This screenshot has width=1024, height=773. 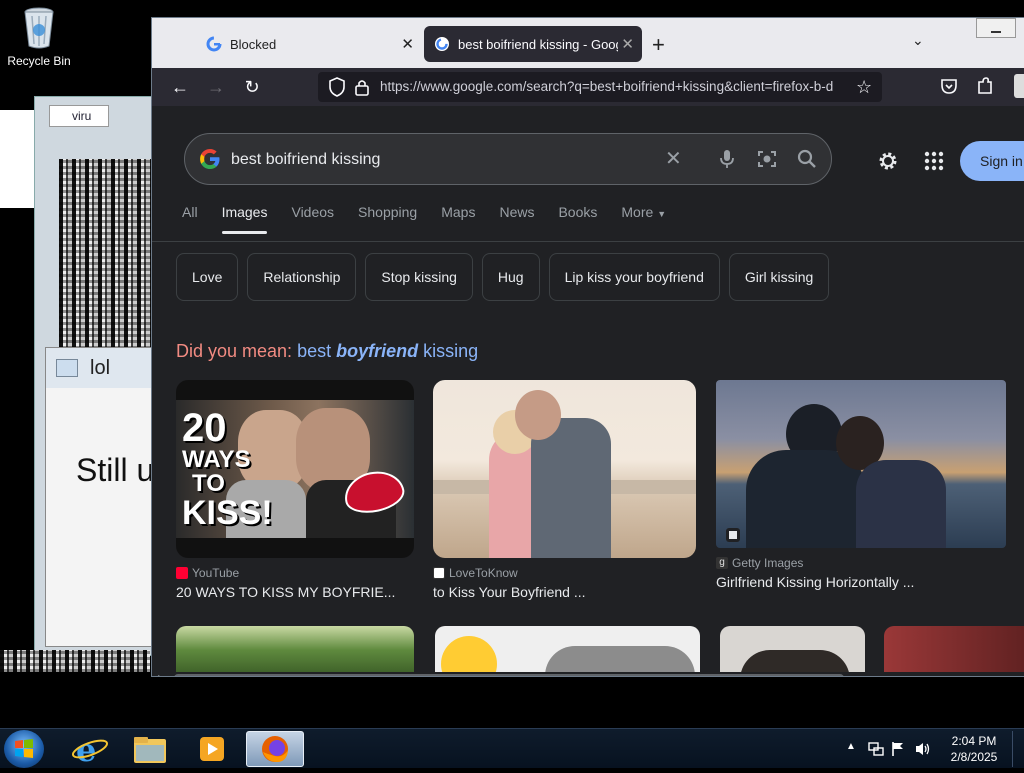 I want to click on recycle-bin-shortcut: Recycle Bin, so click(x=39, y=37).